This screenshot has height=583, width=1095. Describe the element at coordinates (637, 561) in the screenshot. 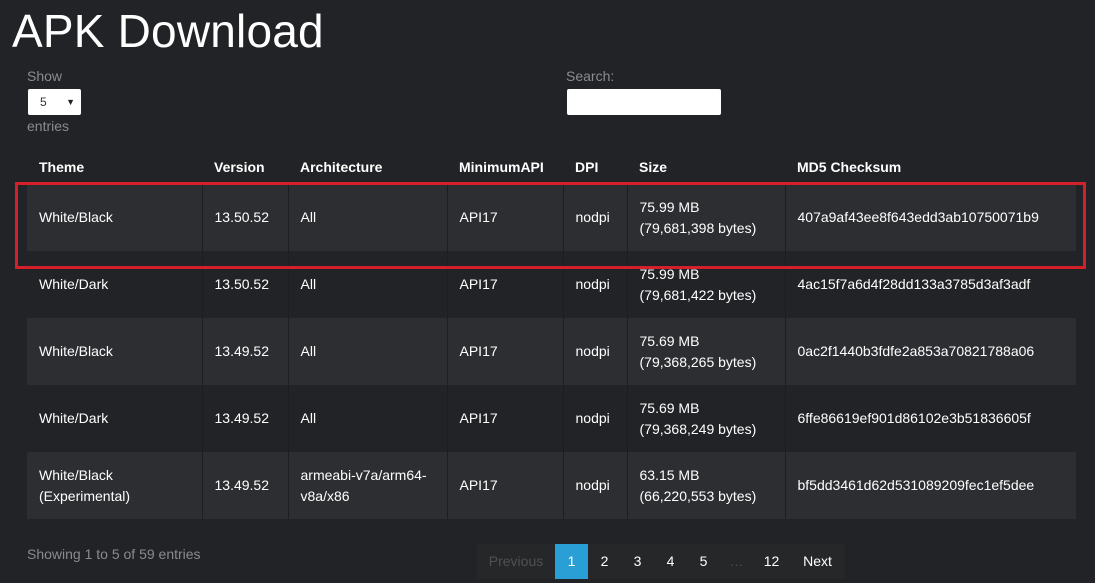

I see `page-button-3: 3` at that location.